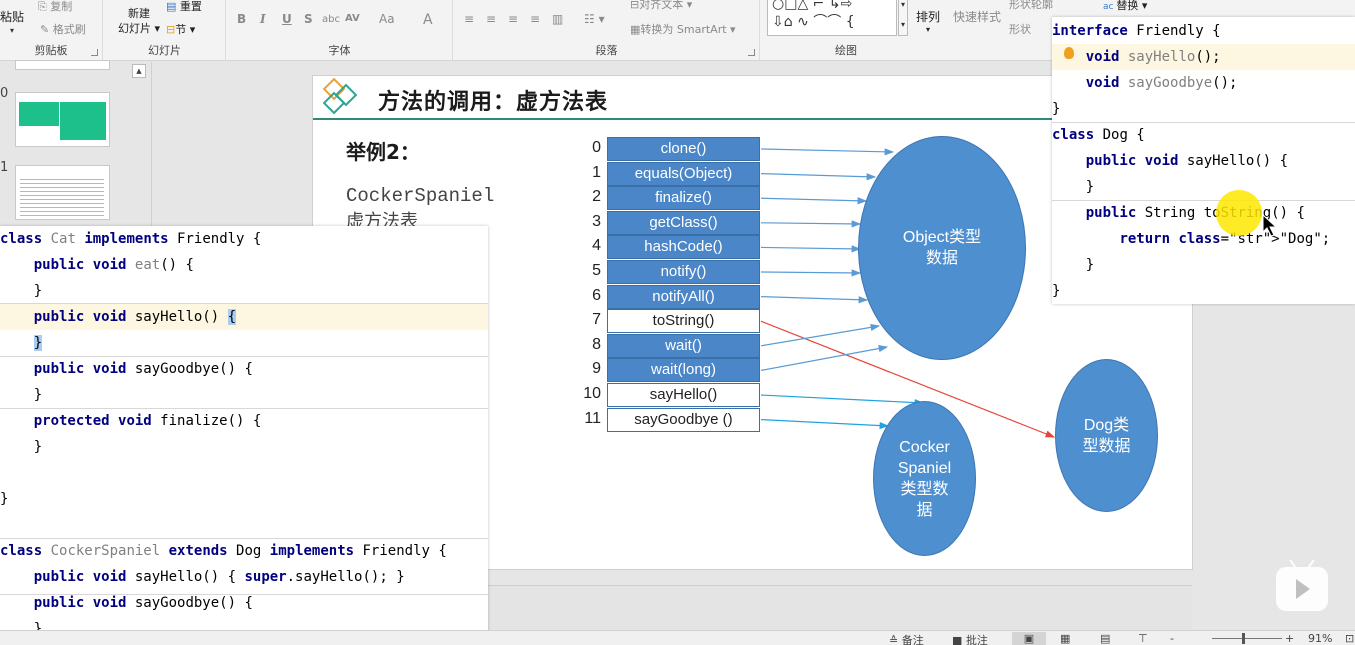 The width and height of the screenshot is (1355, 645). Describe the element at coordinates (942, 248) in the screenshot. I see `object-type-data-ellipse: Object类型 数据` at that location.